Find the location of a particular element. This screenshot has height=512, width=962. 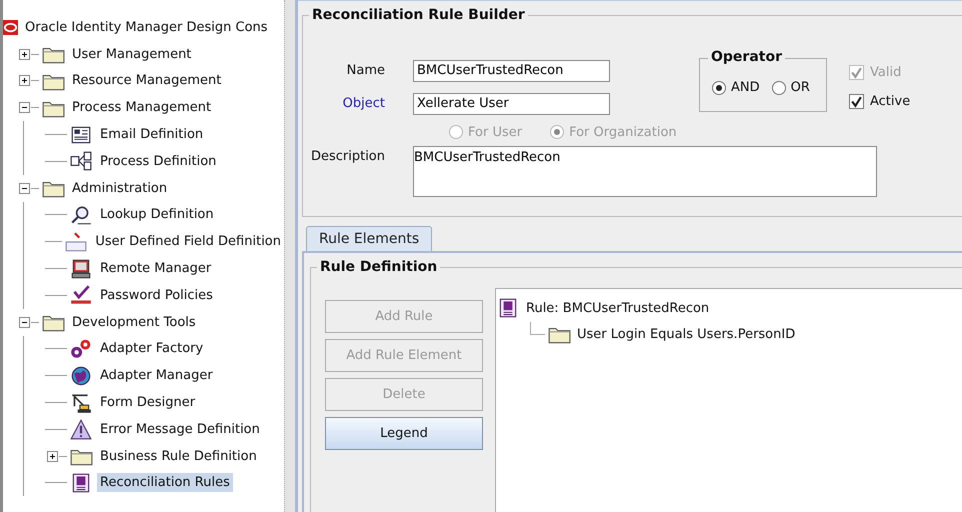

tree-item: Development Tools is located at coordinates (134, 322).